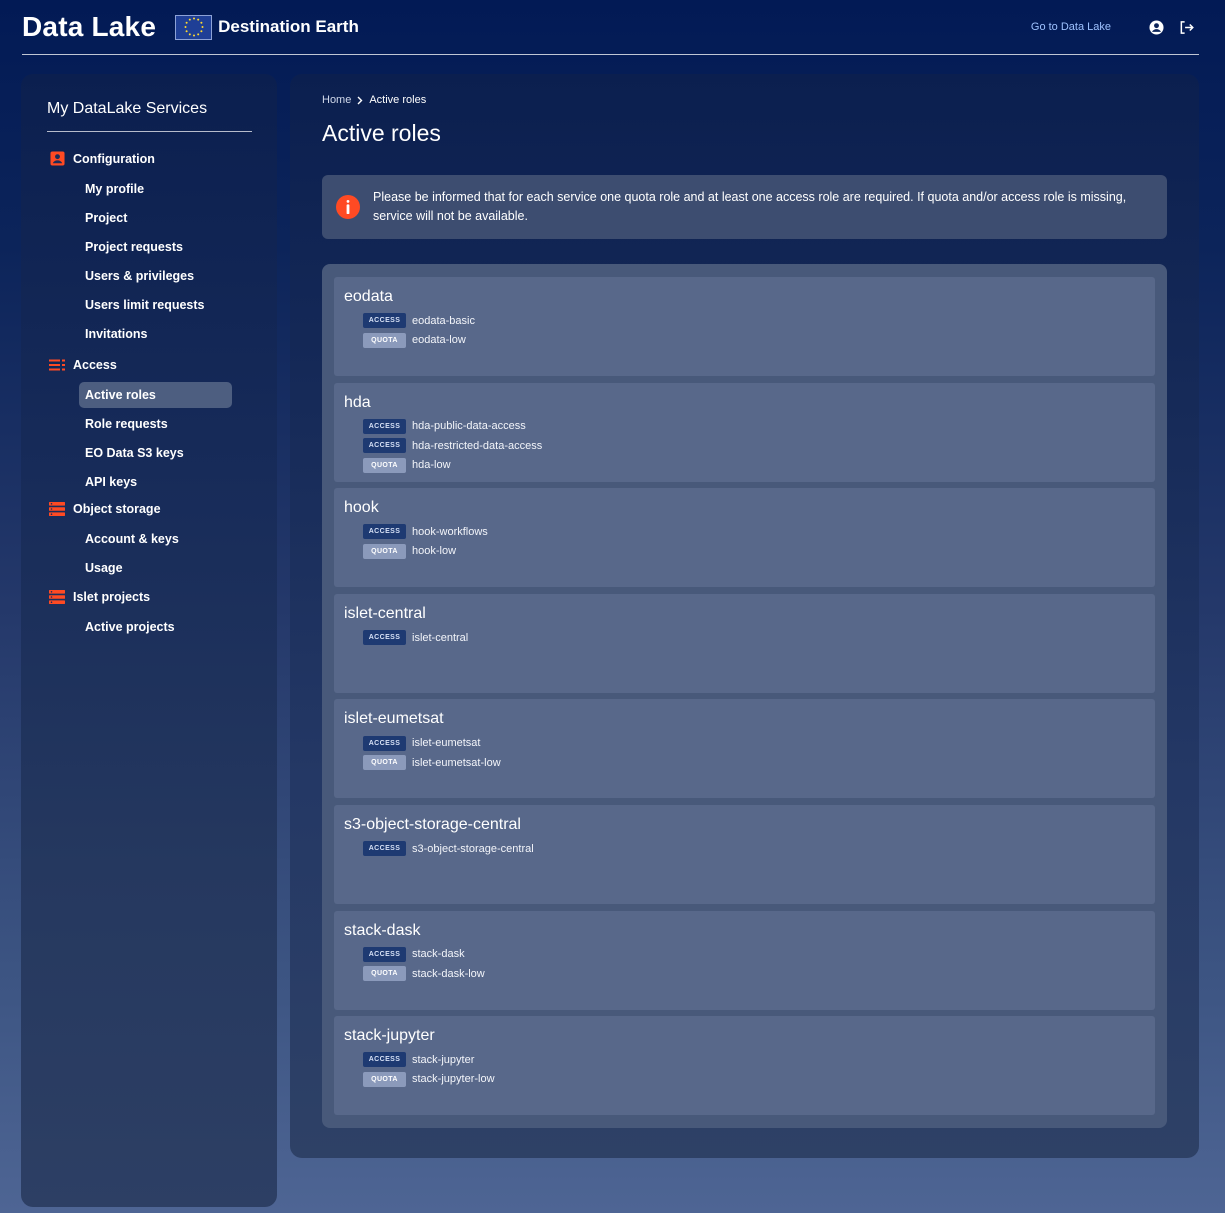 This screenshot has height=1213, width=1225. Describe the element at coordinates (155, 539) in the screenshot. I see `sidebar-item-account-keys: Account & keys` at that location.